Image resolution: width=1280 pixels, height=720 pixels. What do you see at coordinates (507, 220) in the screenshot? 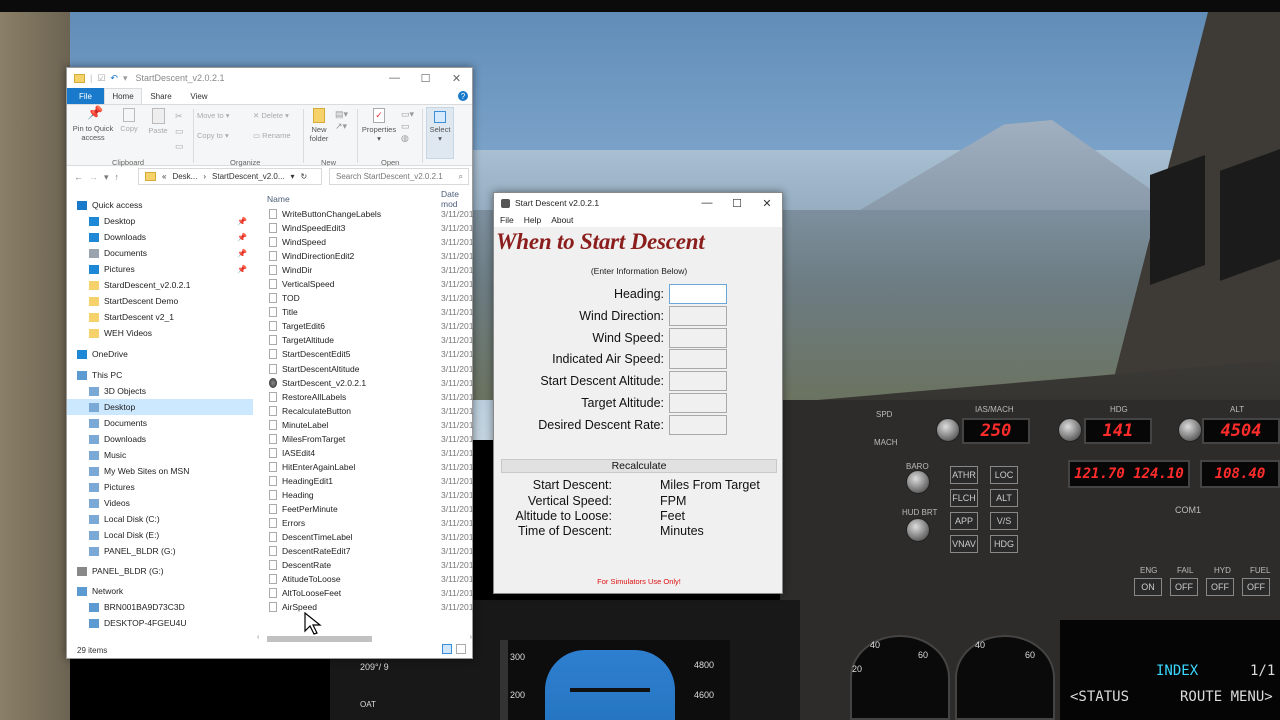
I see `menu-file: File` at bounding box center [507, 220].